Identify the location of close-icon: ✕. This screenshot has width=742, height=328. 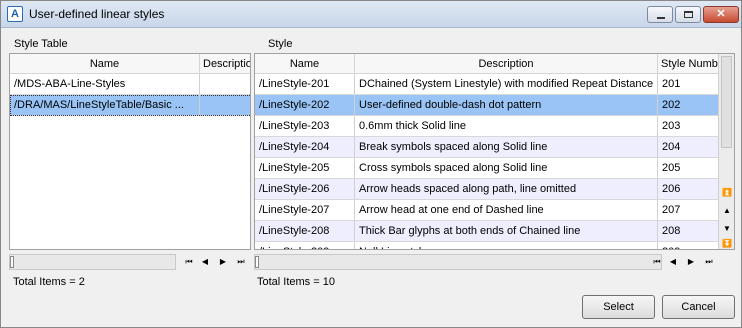
(721, 14).